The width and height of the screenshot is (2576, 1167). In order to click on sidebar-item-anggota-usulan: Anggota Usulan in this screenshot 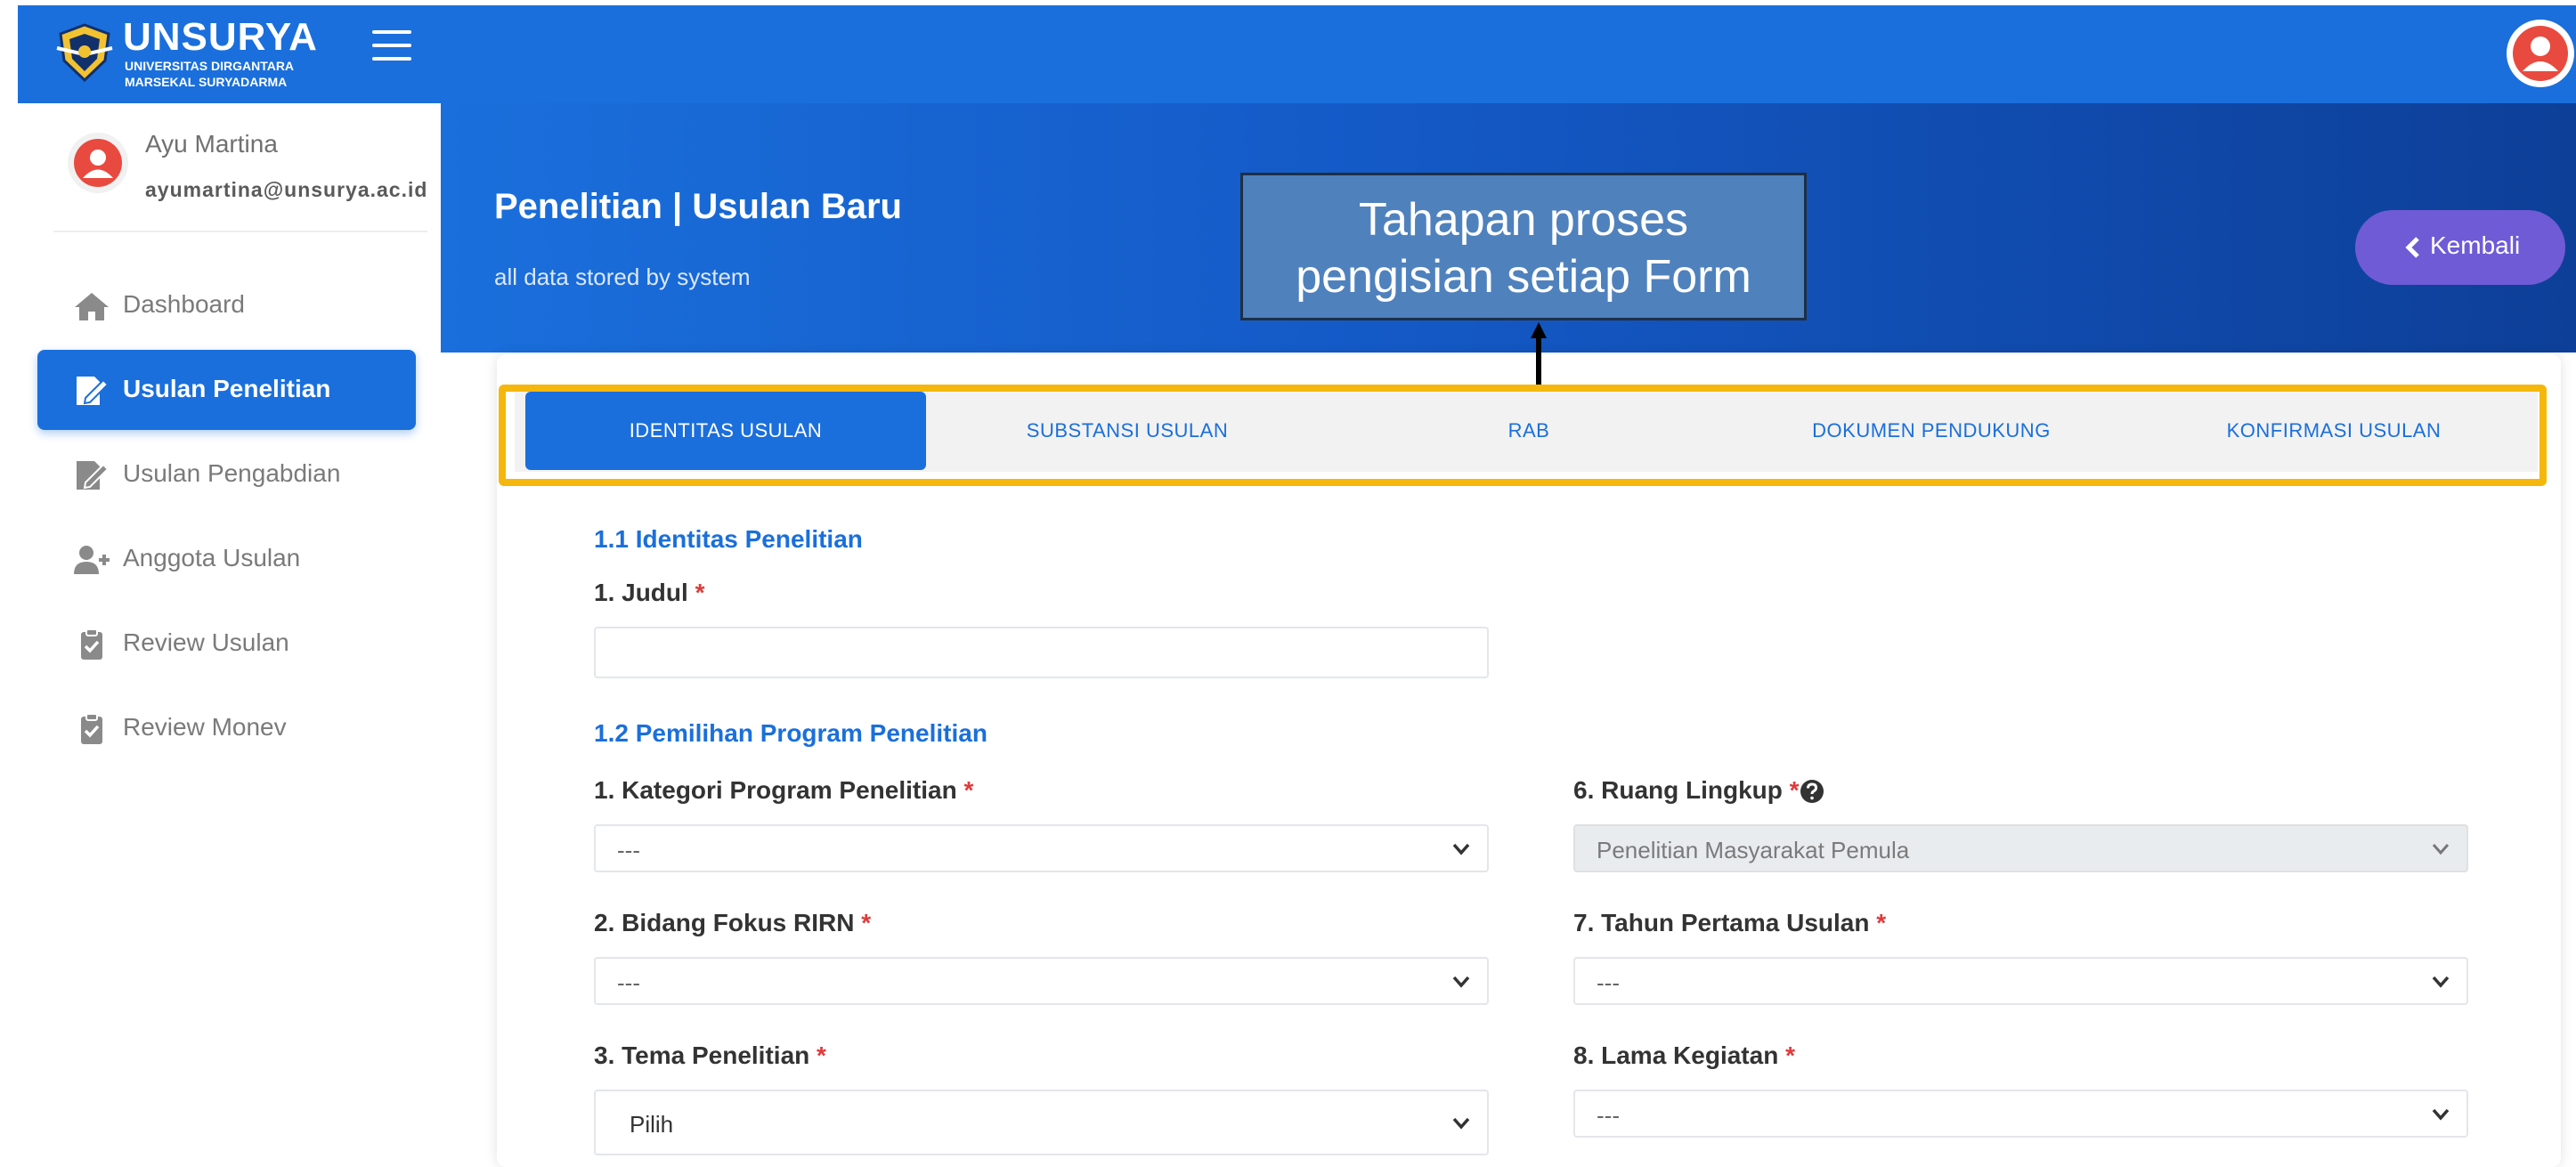, I will do `click(226, 559)`.